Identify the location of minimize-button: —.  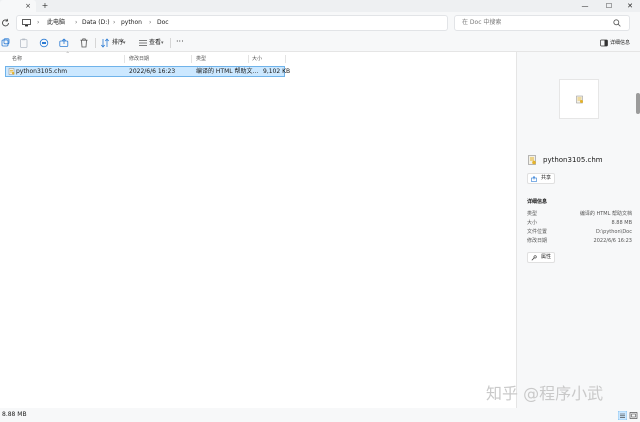
(585, 6).